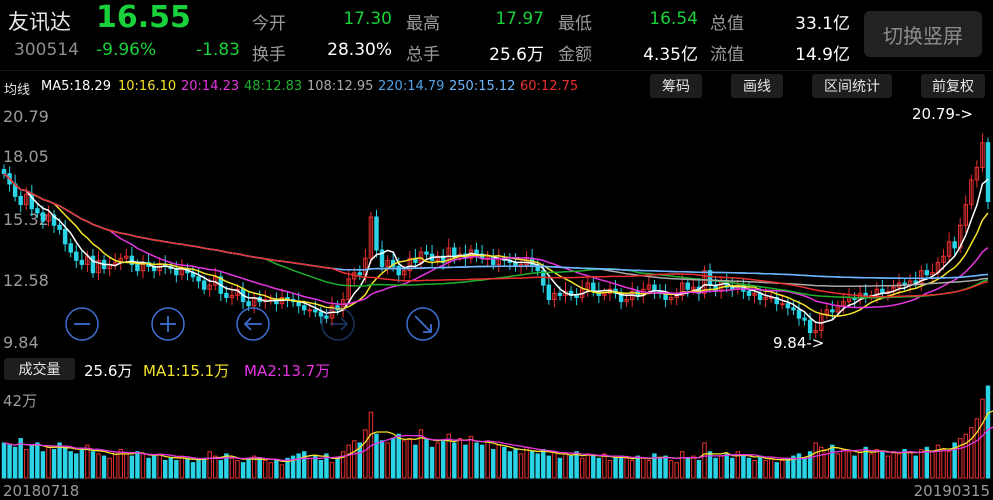 Image resolution: width=993 pixels, height=500 pixels. I want to click on scroll-left-icon, so click(253, 324).